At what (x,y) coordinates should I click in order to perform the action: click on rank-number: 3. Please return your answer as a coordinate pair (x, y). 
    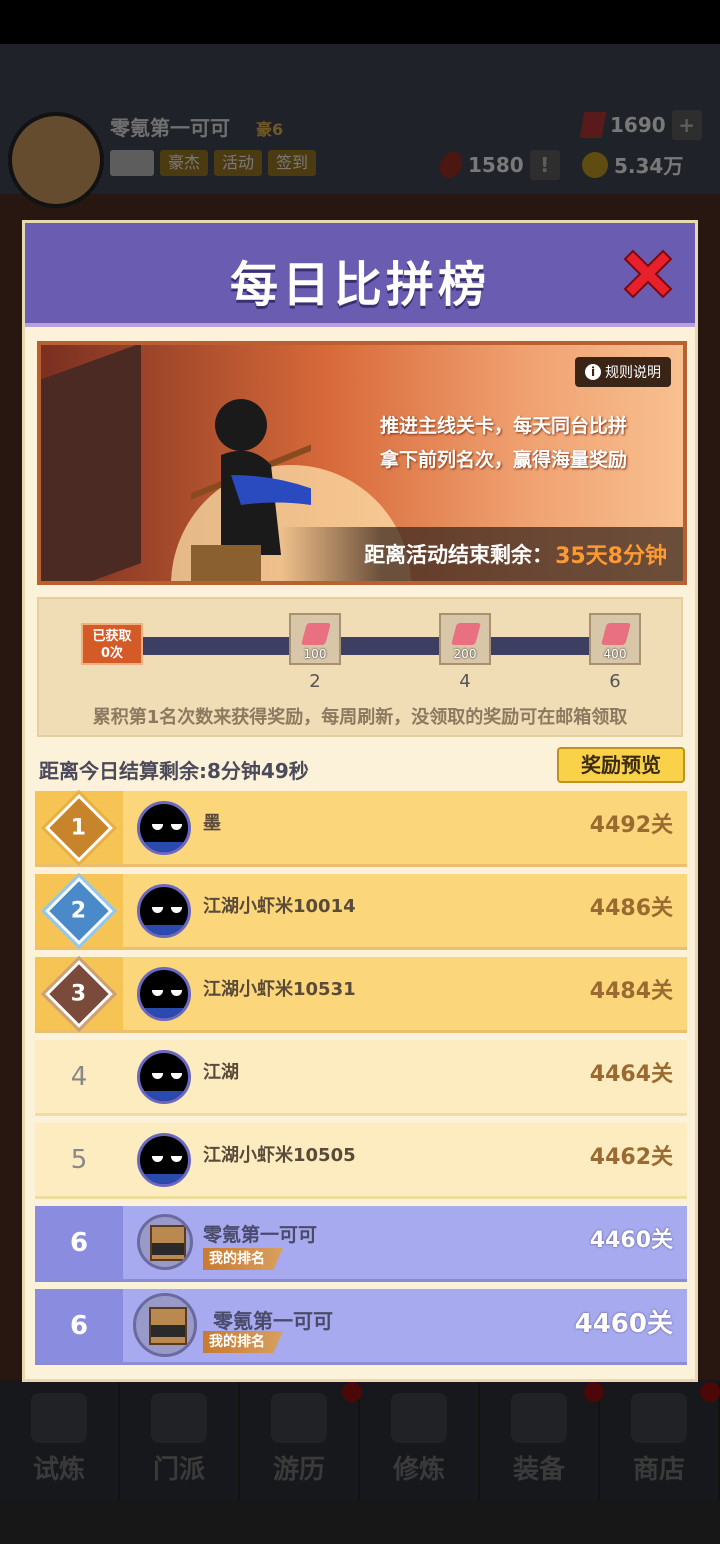
    Looking at the image, I should click on (79, 993).